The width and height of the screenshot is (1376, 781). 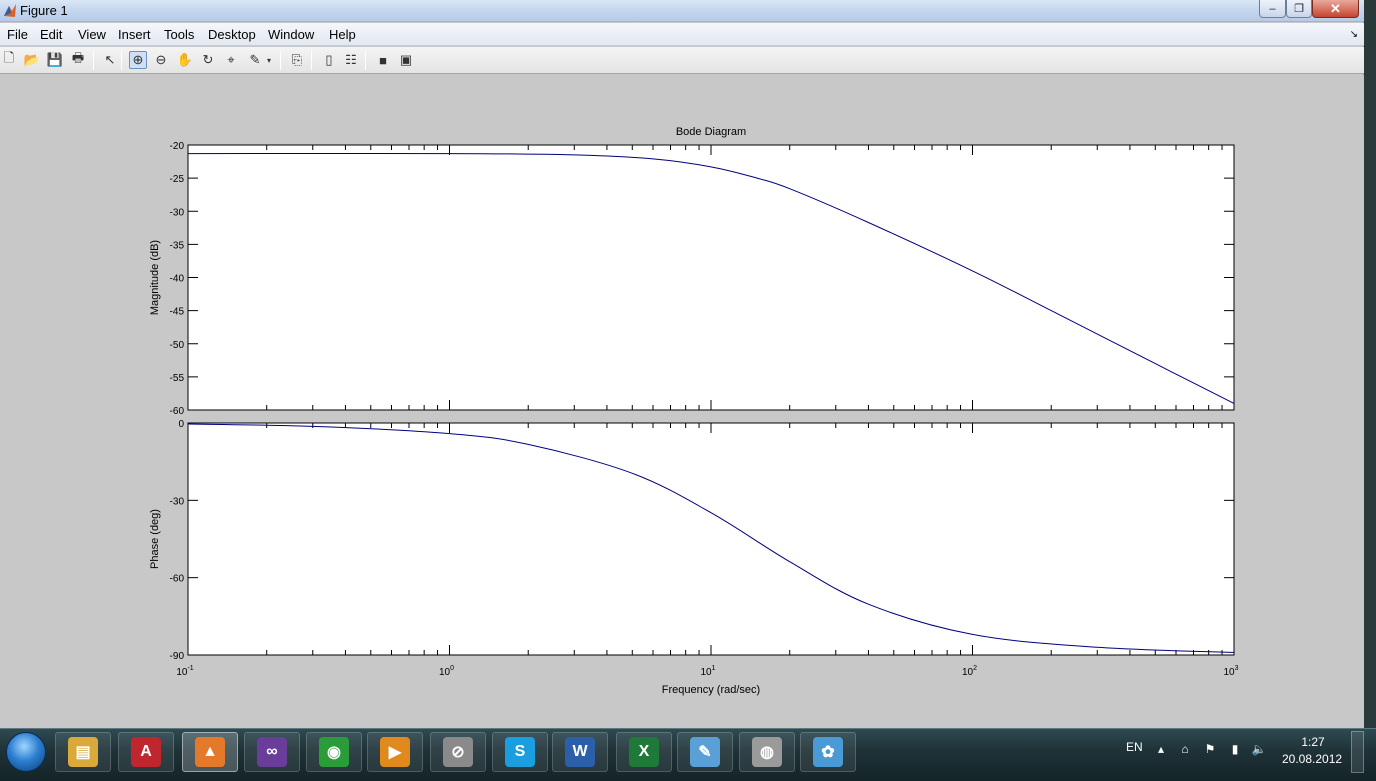 I want to click on clock-time: 1:27, so click(x=1313, y=742).